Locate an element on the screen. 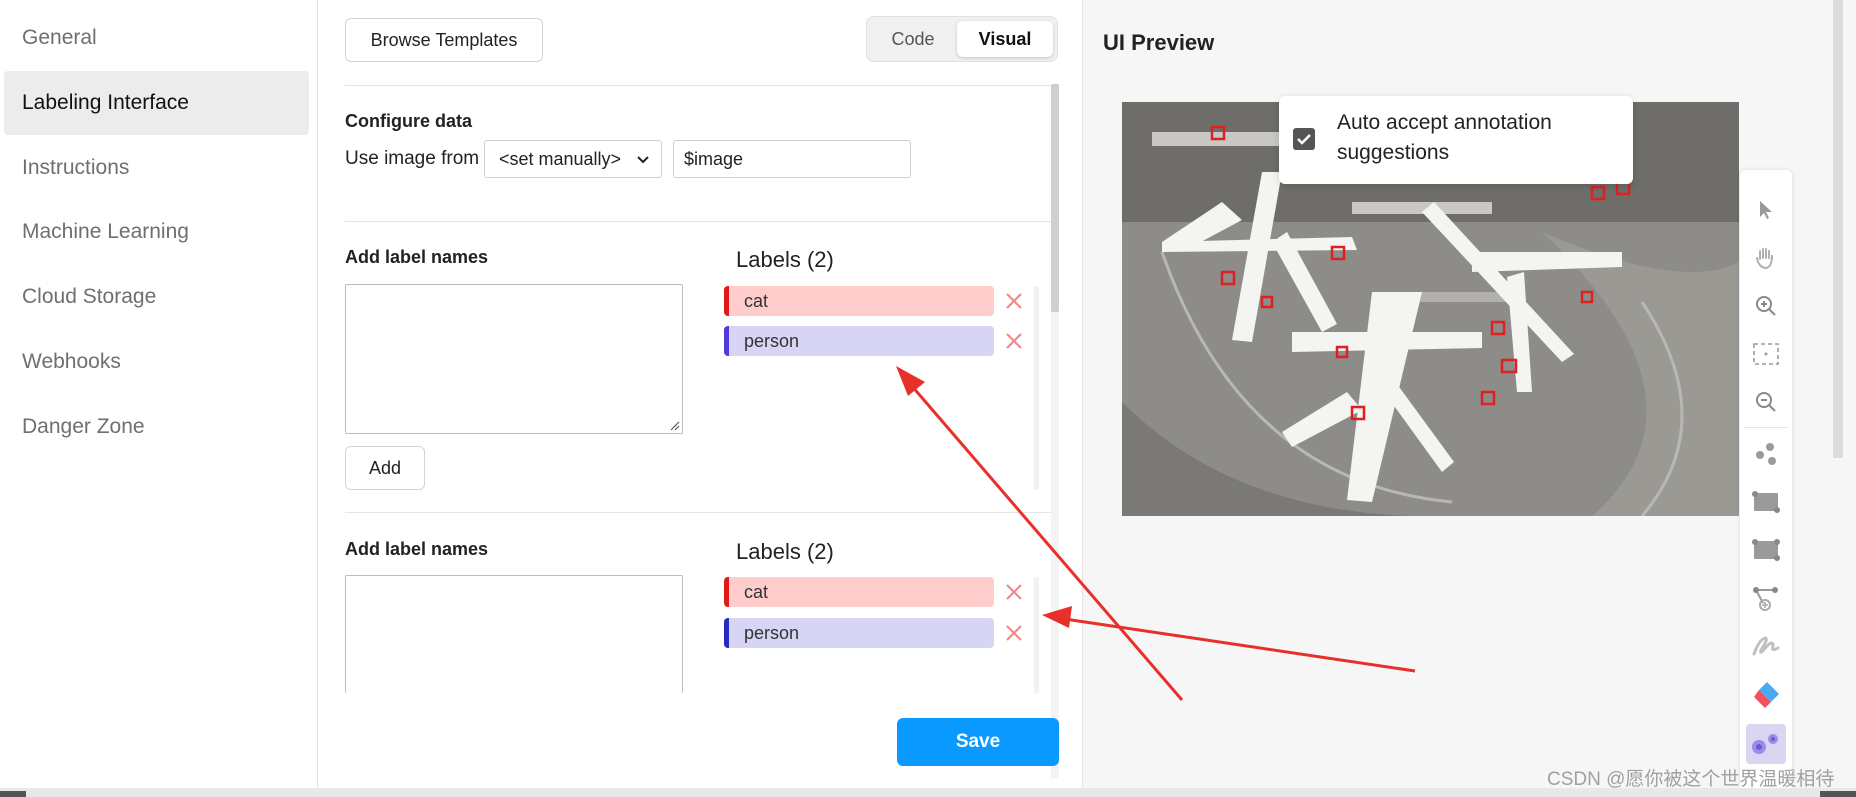  resize-grip-icon is located at coordinates (674, 425).